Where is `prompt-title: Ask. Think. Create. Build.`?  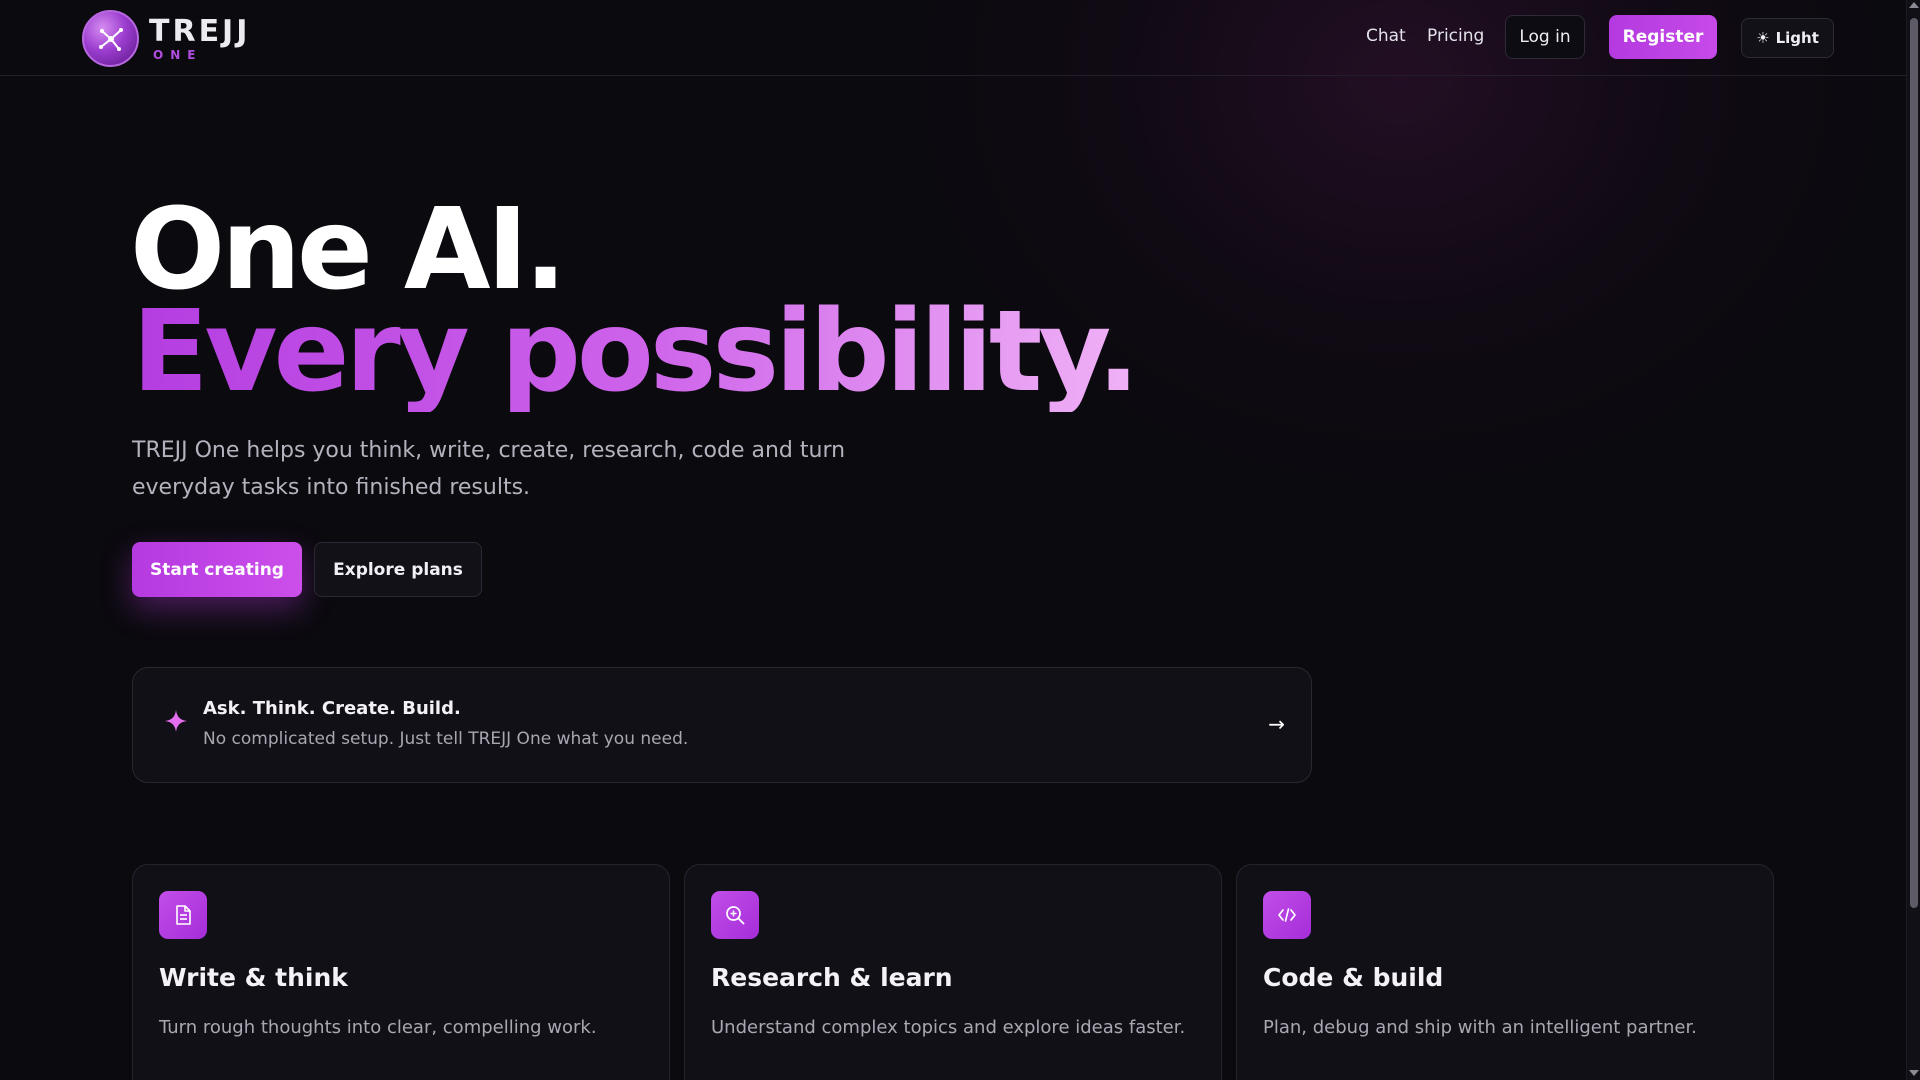 prompt-title: Ask. Think. Create. Build. is located at coordinates (332, 708).